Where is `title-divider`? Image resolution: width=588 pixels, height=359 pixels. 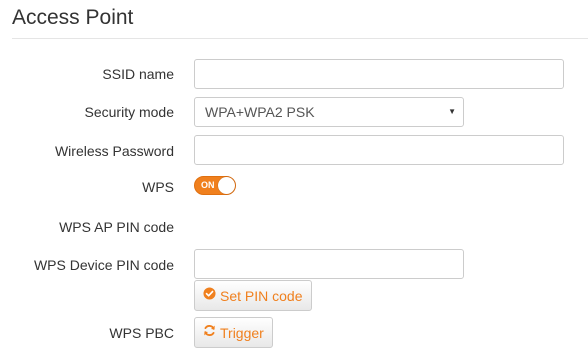 title-divider is located at coordinates (300, 38).